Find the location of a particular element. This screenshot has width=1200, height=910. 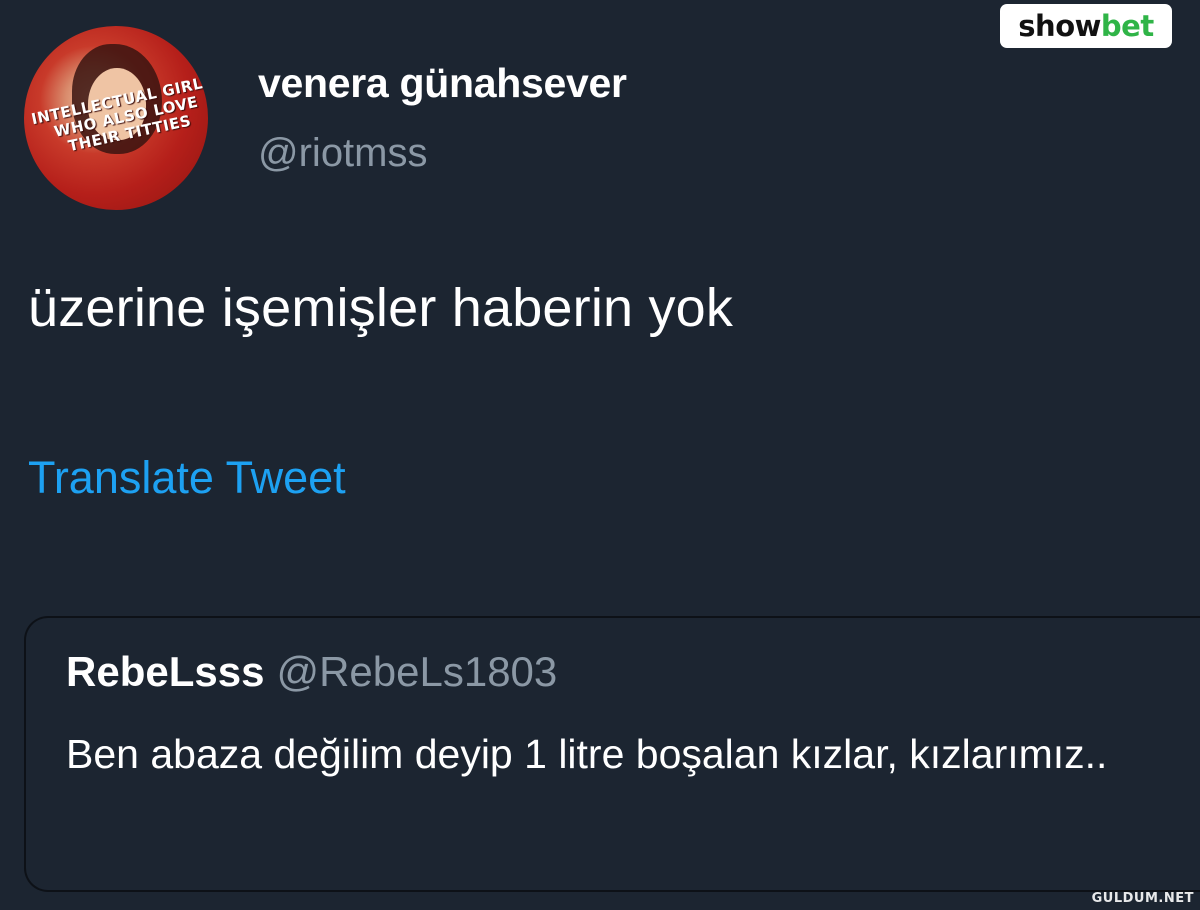

showbet-logo: show bet is located at coordinates (1086, 26).